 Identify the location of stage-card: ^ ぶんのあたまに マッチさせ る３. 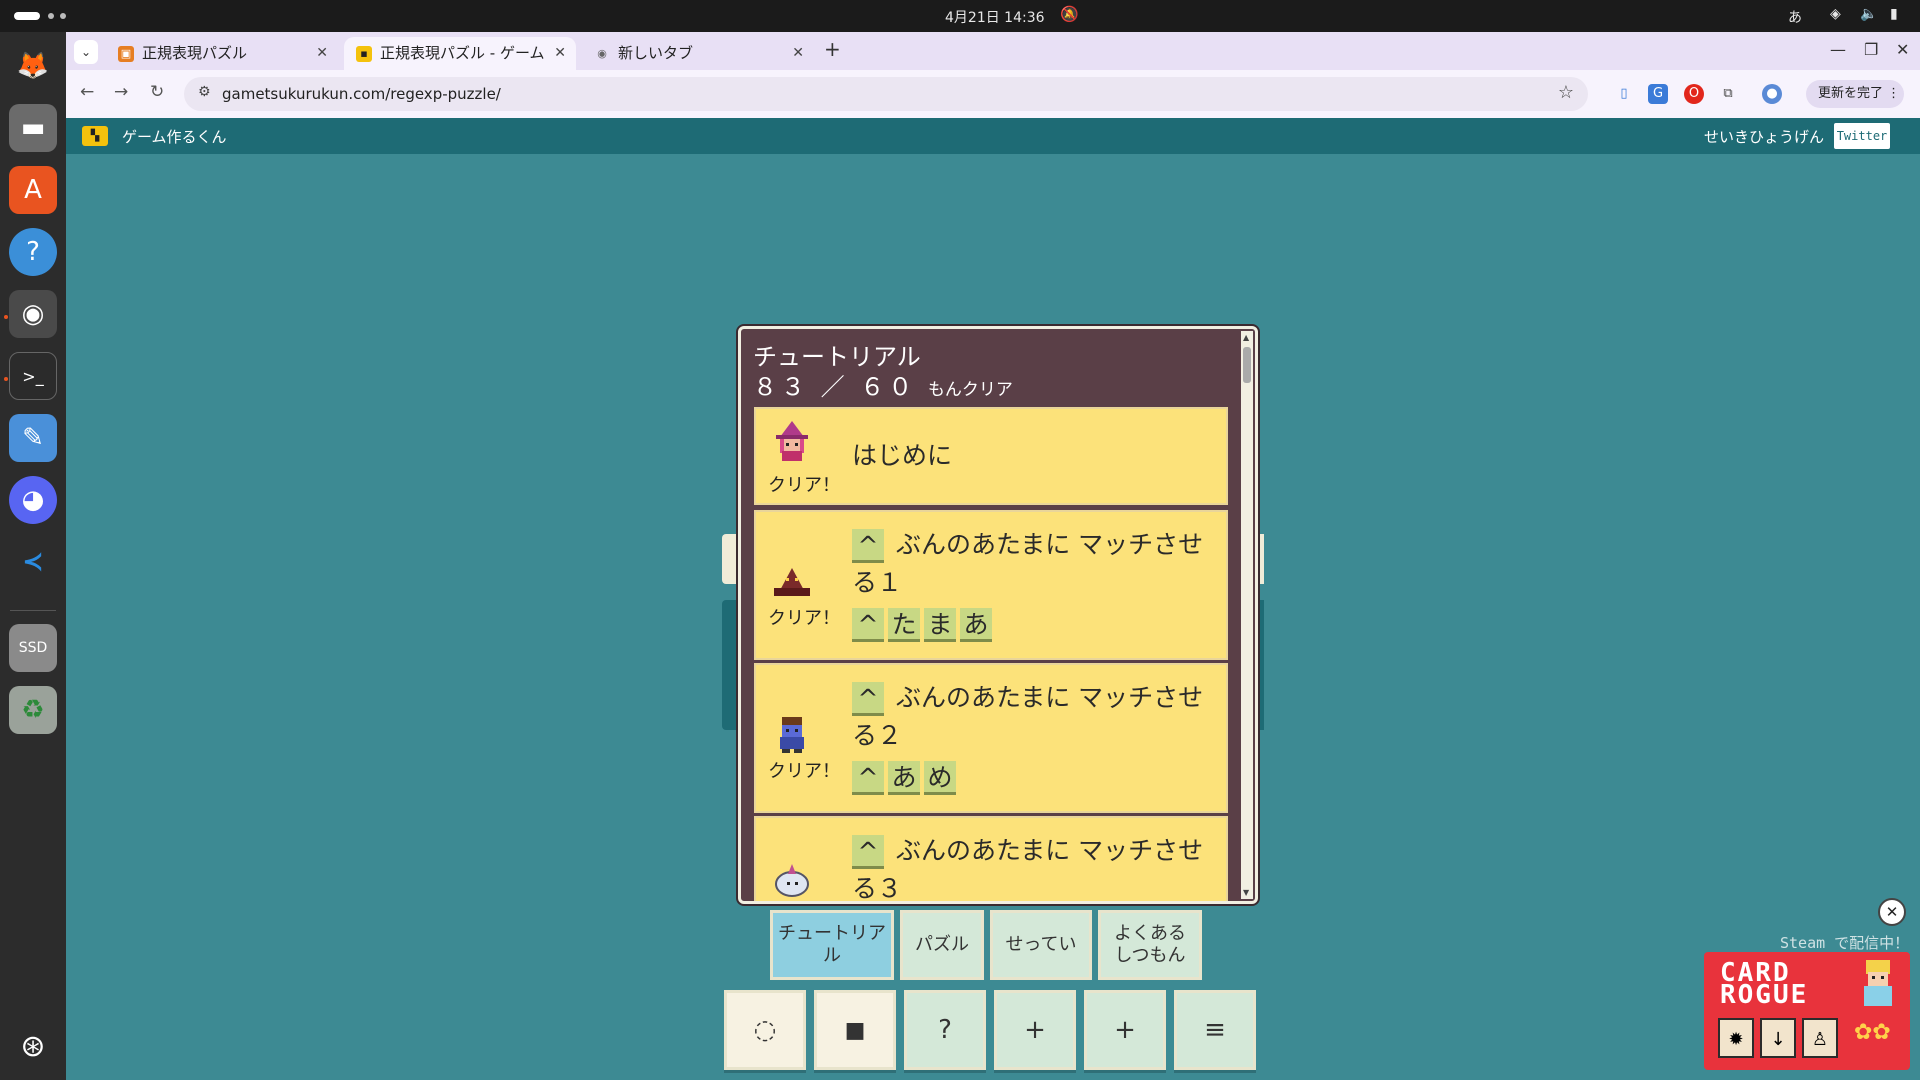
(991, 859).